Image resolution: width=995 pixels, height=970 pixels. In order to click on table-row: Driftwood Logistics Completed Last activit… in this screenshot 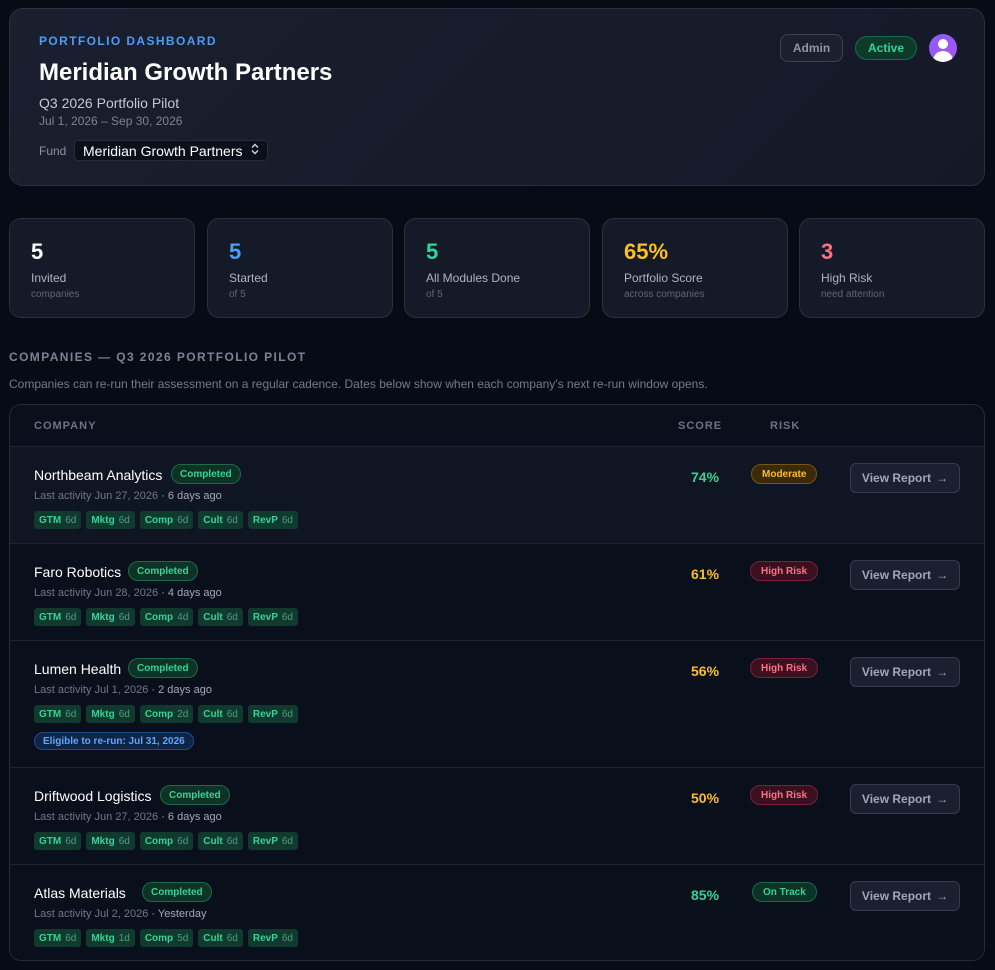, I will do `click(497, 815)`.